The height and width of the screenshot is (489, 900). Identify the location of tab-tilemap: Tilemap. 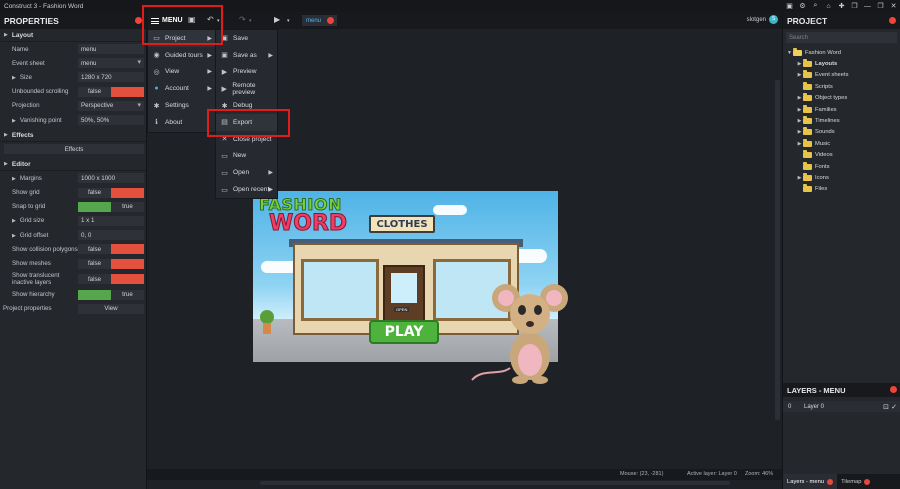
(855, 481).